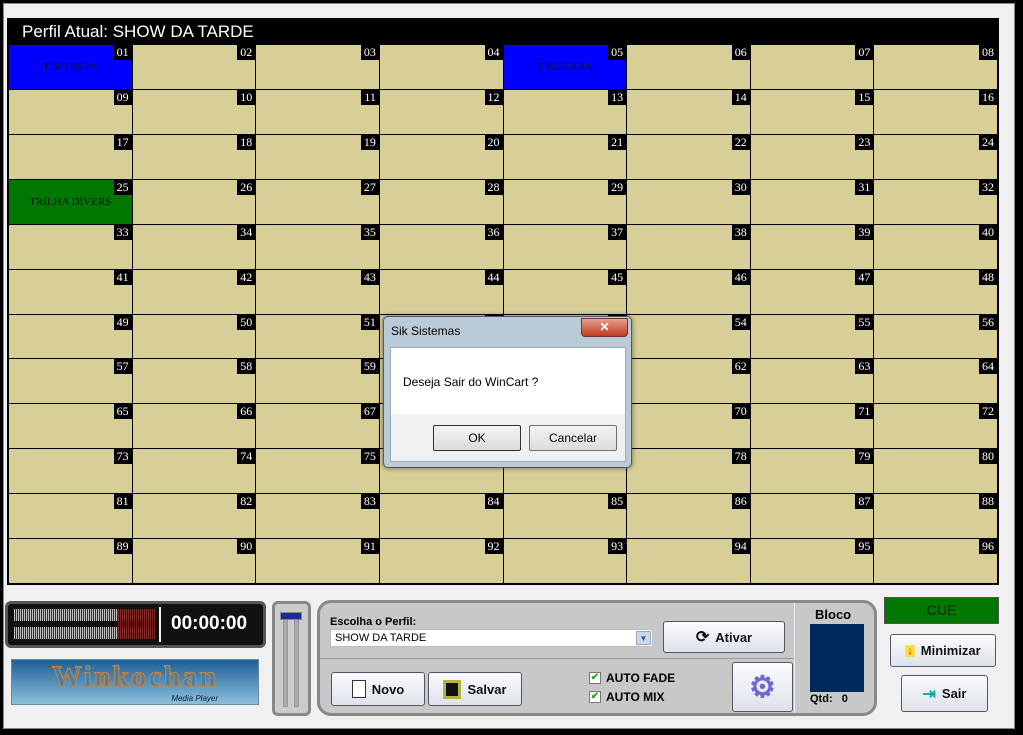 This screenshot has height=735, width=1023. I want to click on cart-cell: 85, so click(565, 516).